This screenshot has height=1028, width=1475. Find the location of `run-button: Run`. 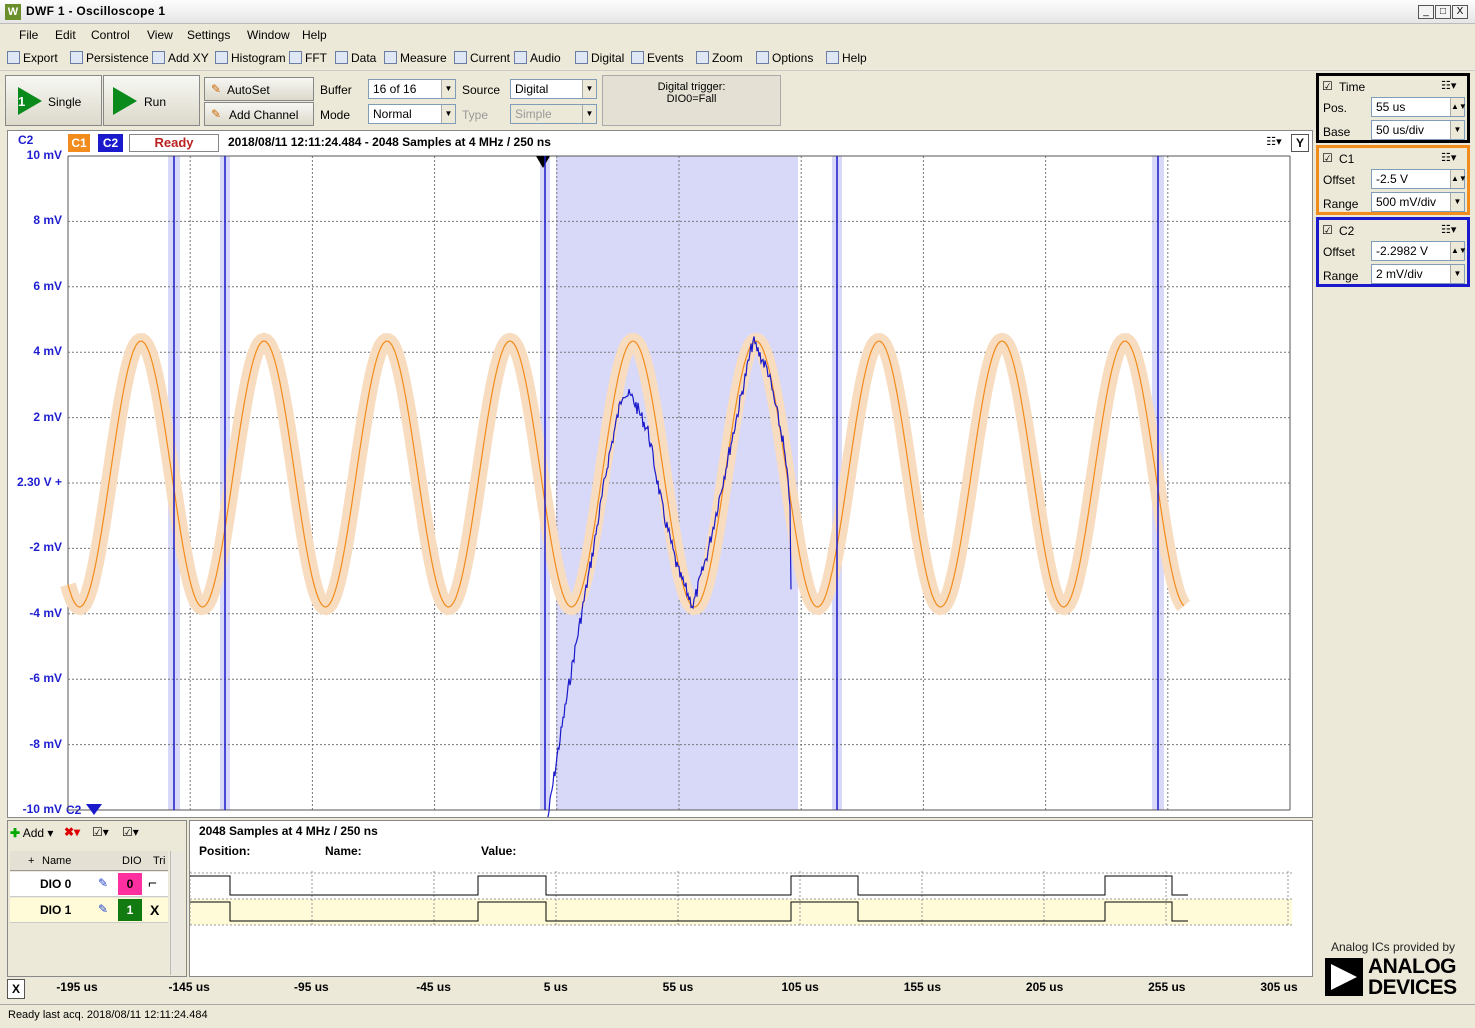

run-button: Run is located at coordinates (151, 100).